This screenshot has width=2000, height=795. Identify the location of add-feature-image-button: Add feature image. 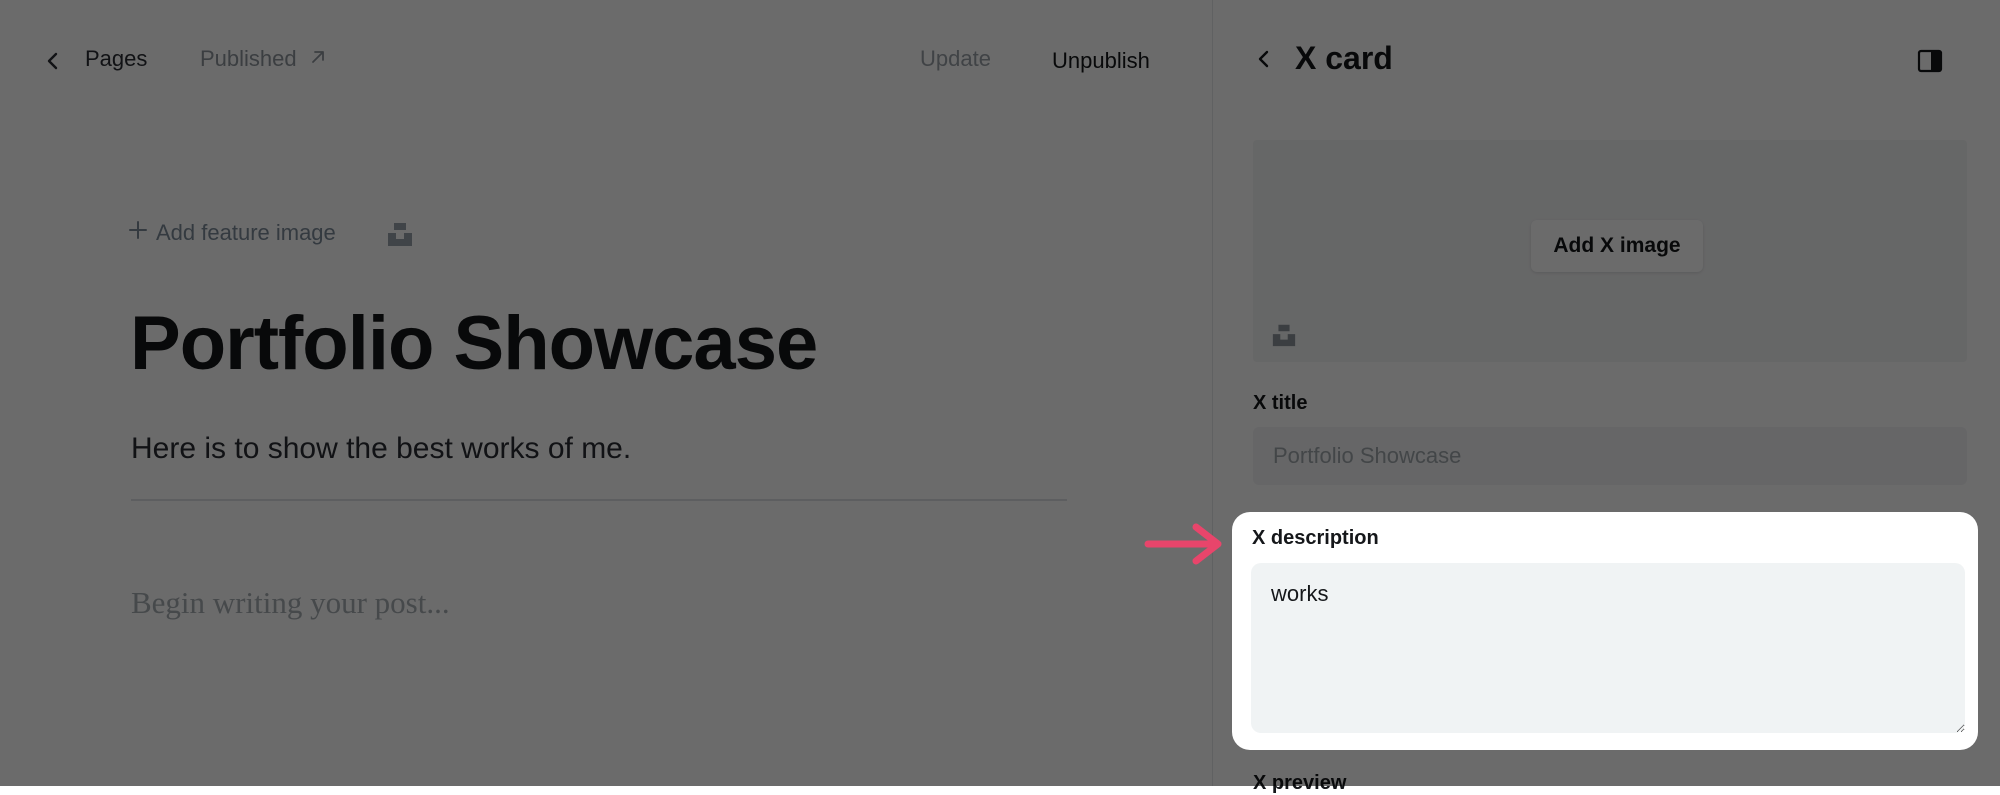
(232, 233).